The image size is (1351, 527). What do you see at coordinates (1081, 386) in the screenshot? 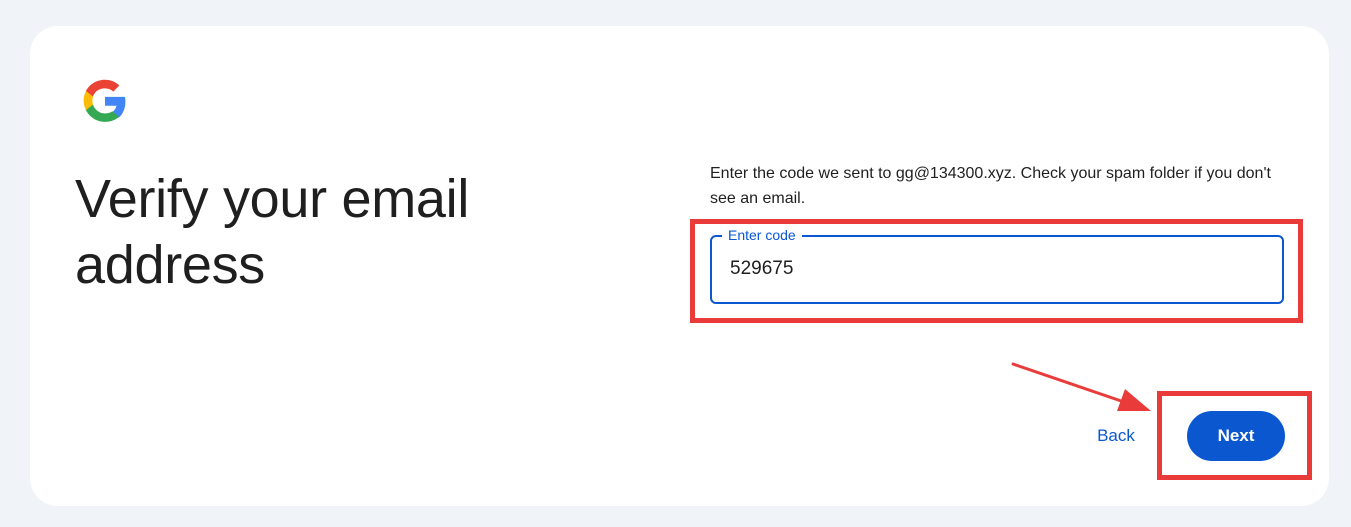
I see `annotation-arrow-icon` at bounding box center [1081, 386].